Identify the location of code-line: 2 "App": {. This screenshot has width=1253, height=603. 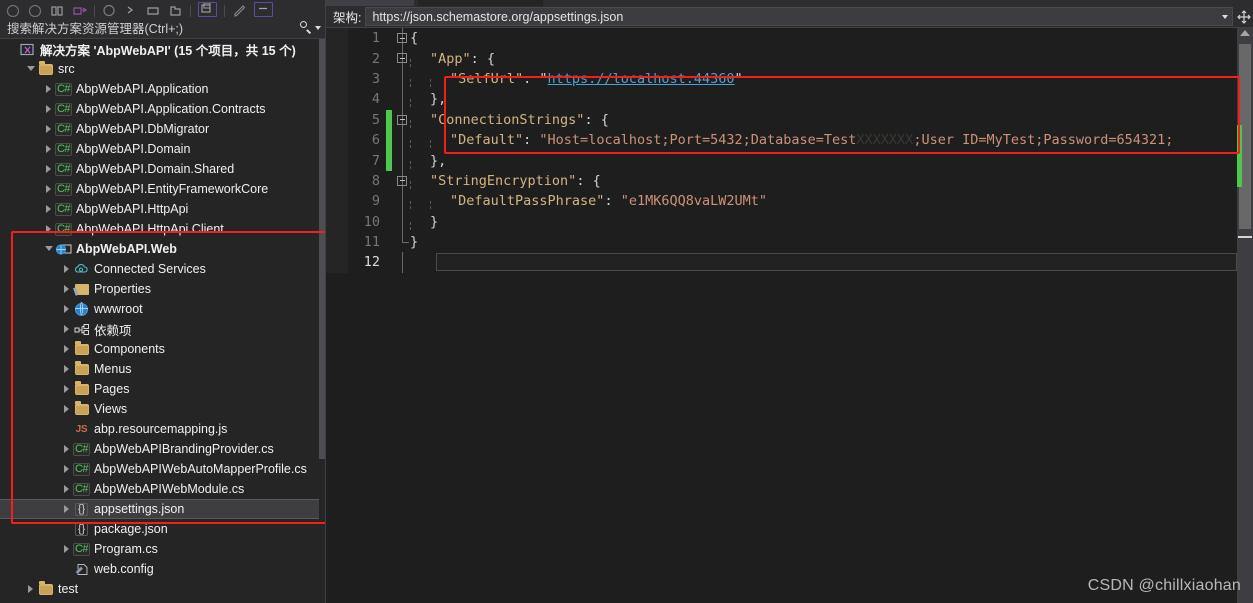
(789, 58).